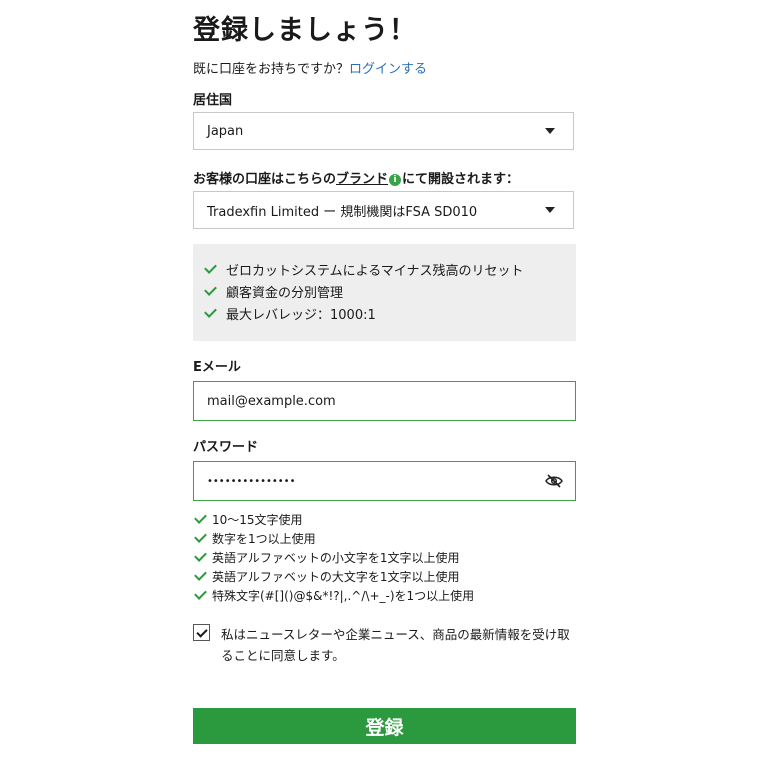 This screenshot has width=768, height=768. Describe the element at coordinates (395, 180) in the screenshot. I see `info-icon: i` at that location.